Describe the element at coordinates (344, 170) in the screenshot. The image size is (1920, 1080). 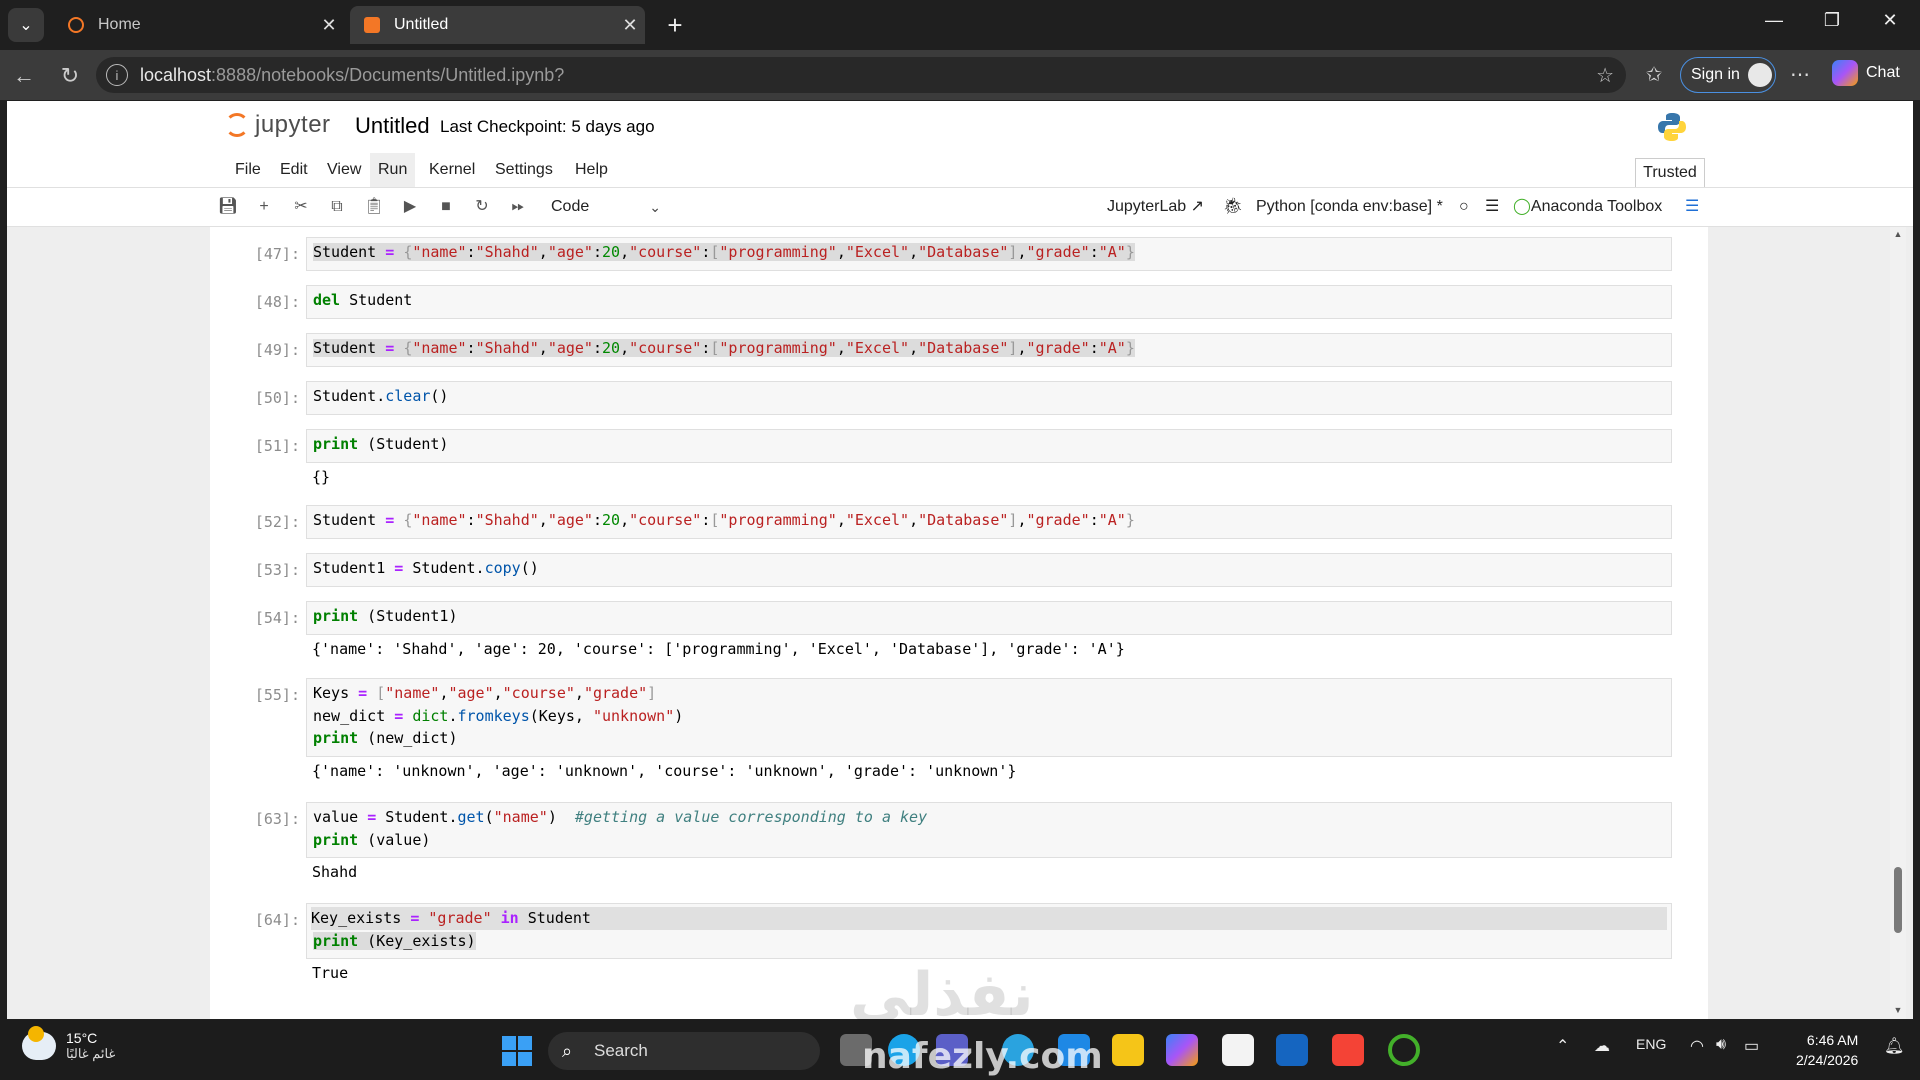
I see `menu-view: View` at that location.